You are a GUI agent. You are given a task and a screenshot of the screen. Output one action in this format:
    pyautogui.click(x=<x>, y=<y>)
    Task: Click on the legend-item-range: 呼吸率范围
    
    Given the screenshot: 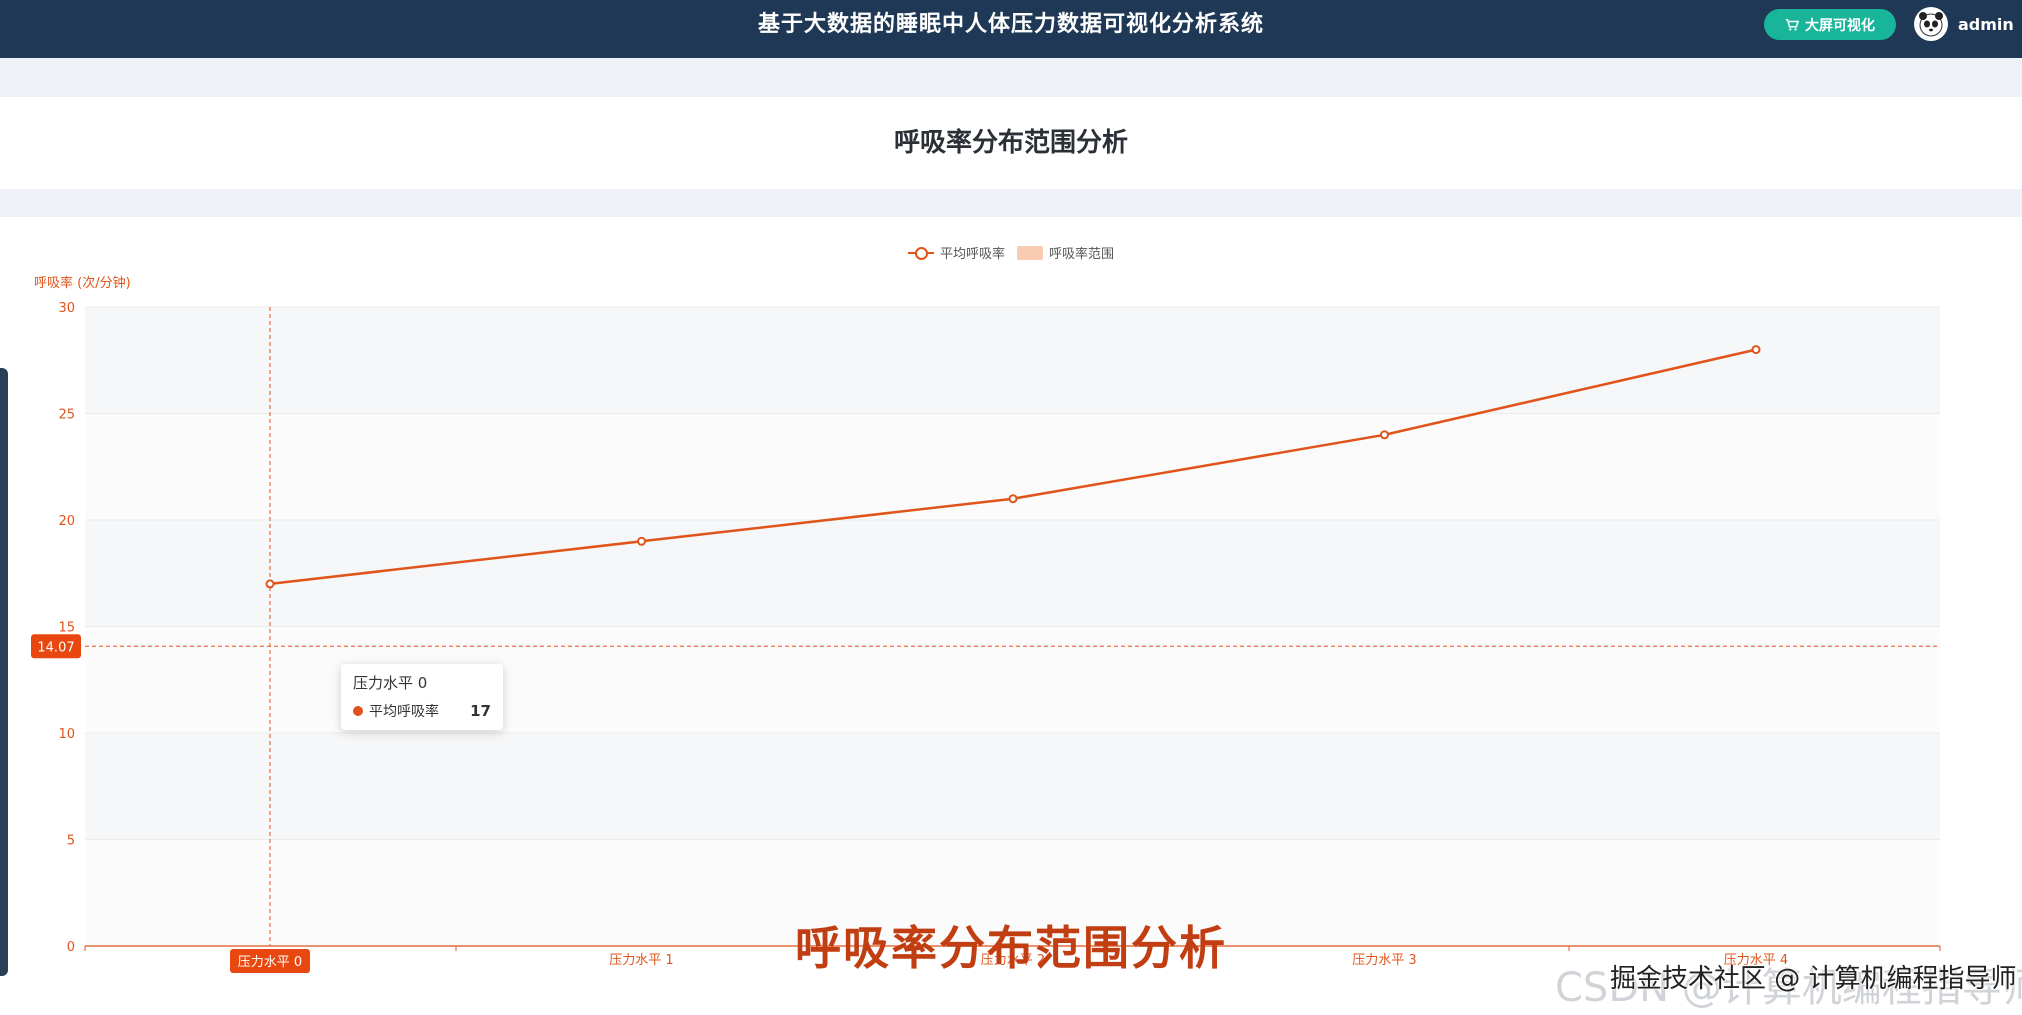 What is the action you would take?
    pyautogui.click(x=1065, y=252)
    